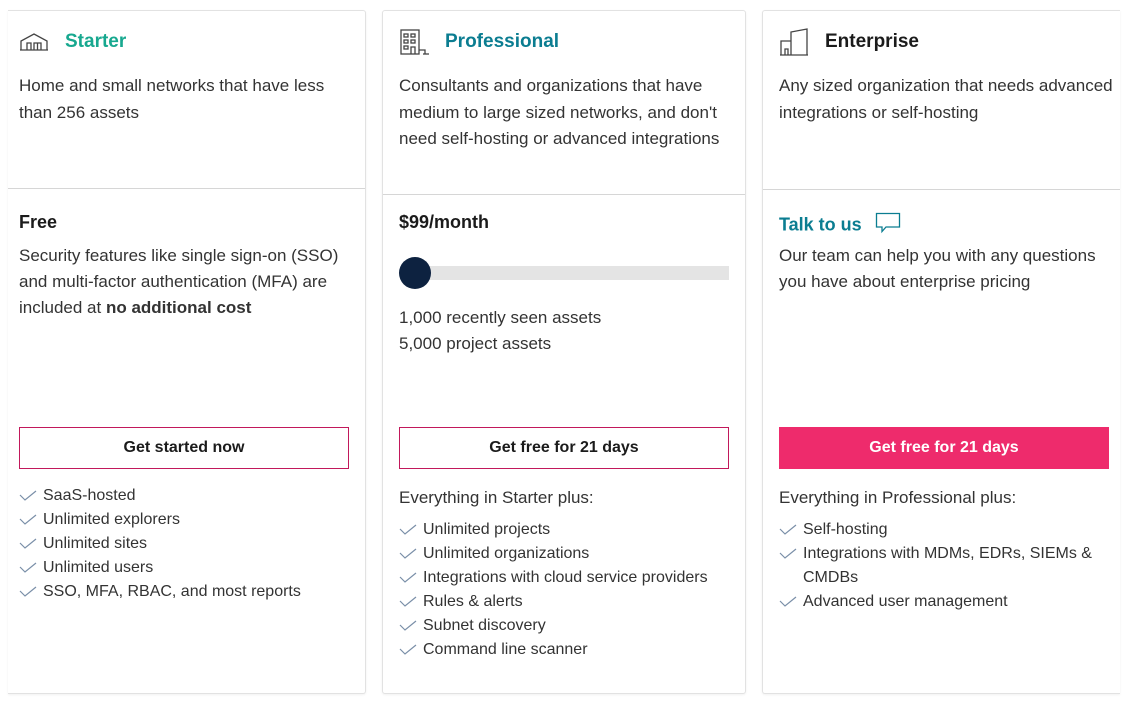 The height and width of the screenshot is (706, 1145). I want to click on recently-seen-assets: 1,000 recently seen assets, so click(500, 317).